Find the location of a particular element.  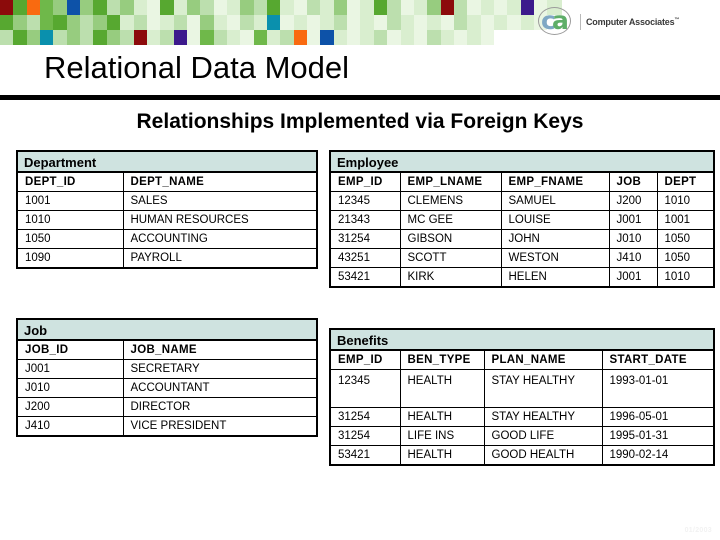

table-cell: LOUISE is located at coordinates (555, 220).